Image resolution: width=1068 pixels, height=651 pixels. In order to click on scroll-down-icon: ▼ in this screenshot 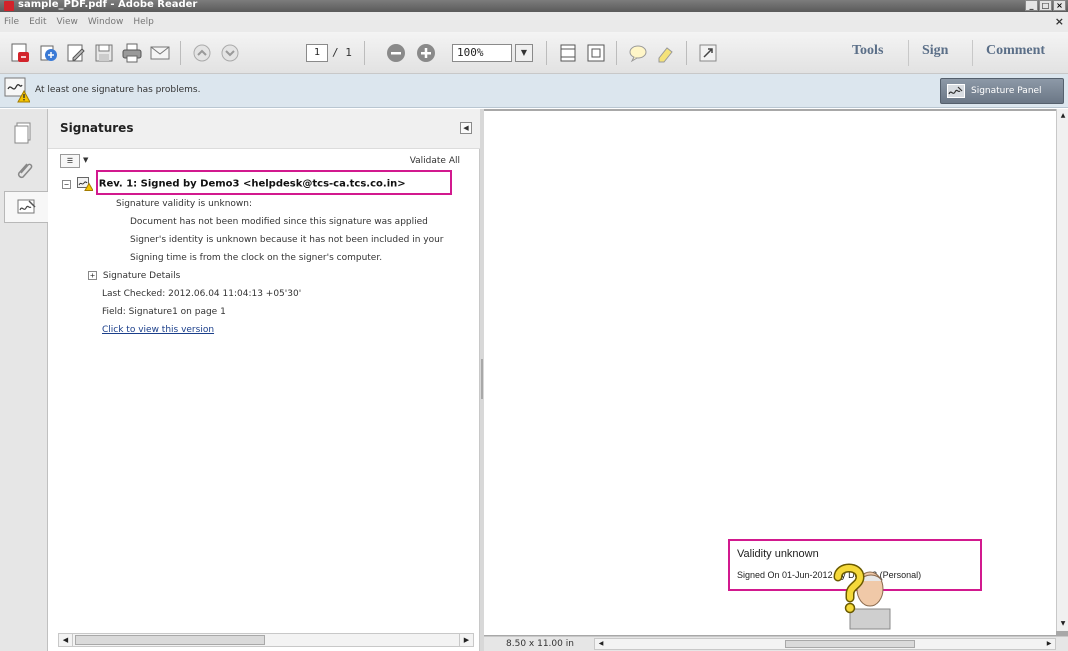, I will do `click(1063, 624)`.